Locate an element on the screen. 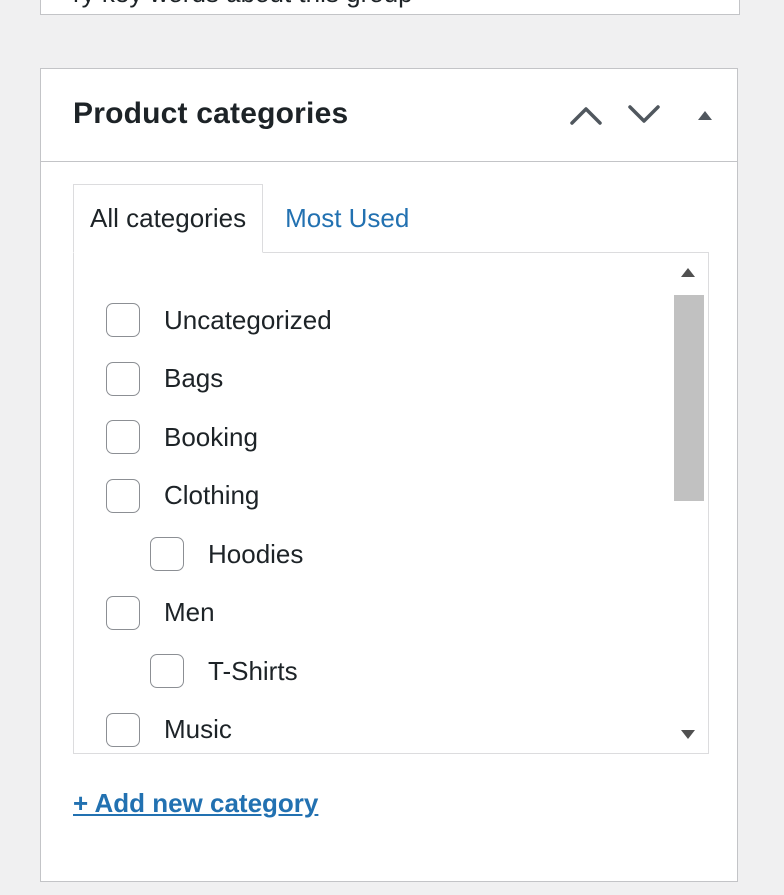 The image size is (784, 895). scroll-up-arrow is located at coordinates (688, 272).